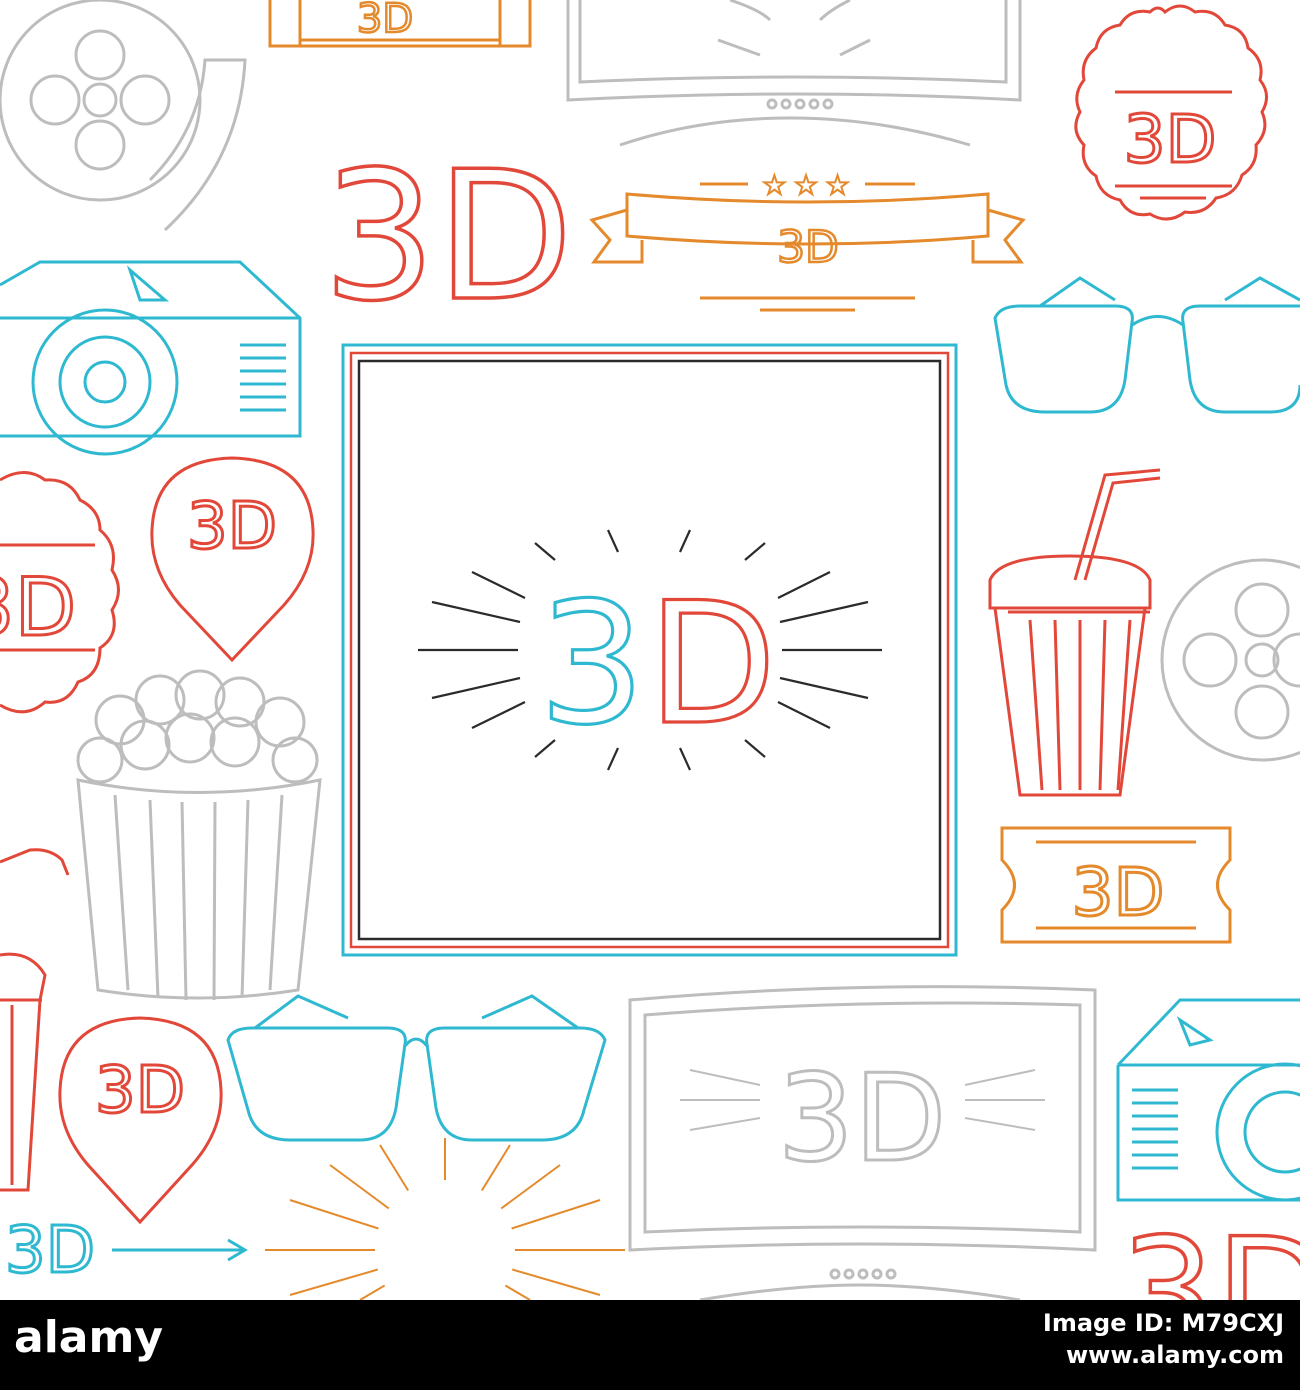  Describe the element at coordinates (592, 664) in the screenshot. I see `center-3-glyph: 3` at that location.